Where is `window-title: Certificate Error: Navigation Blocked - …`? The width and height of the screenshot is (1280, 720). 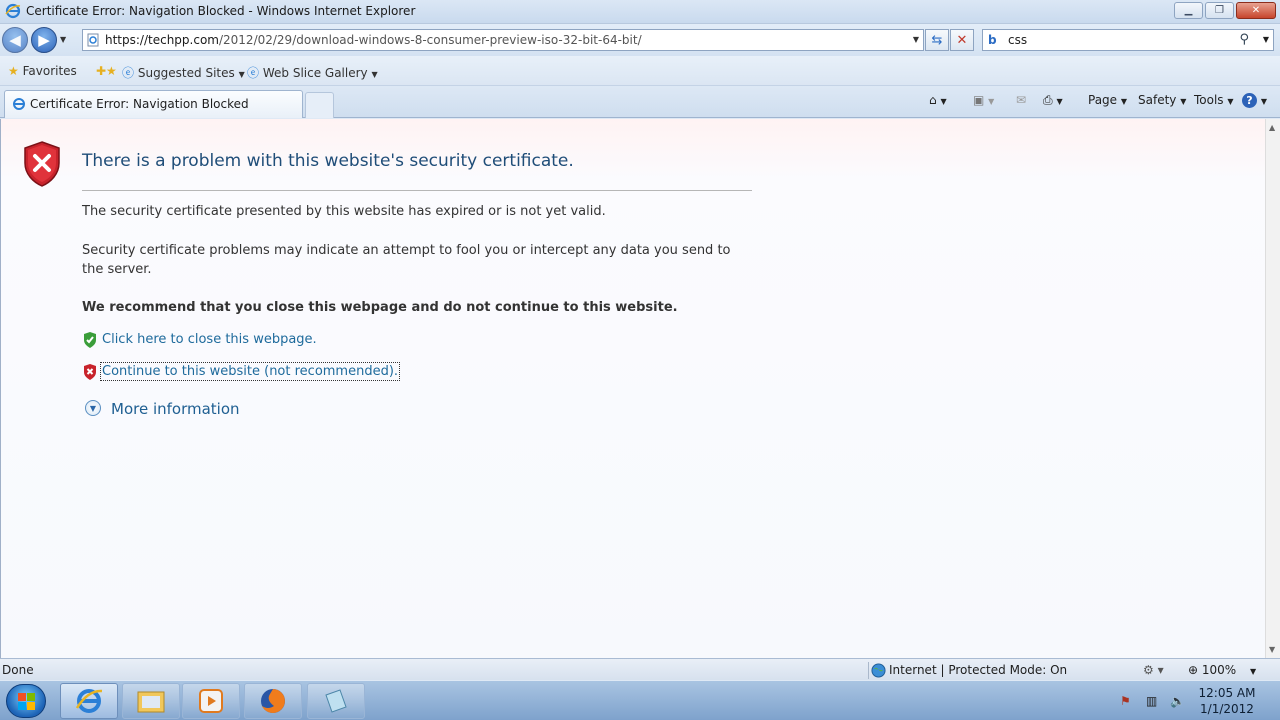 window-title: Certificate Error: Navigation Blocked - … is located at coordinates (221, 11).